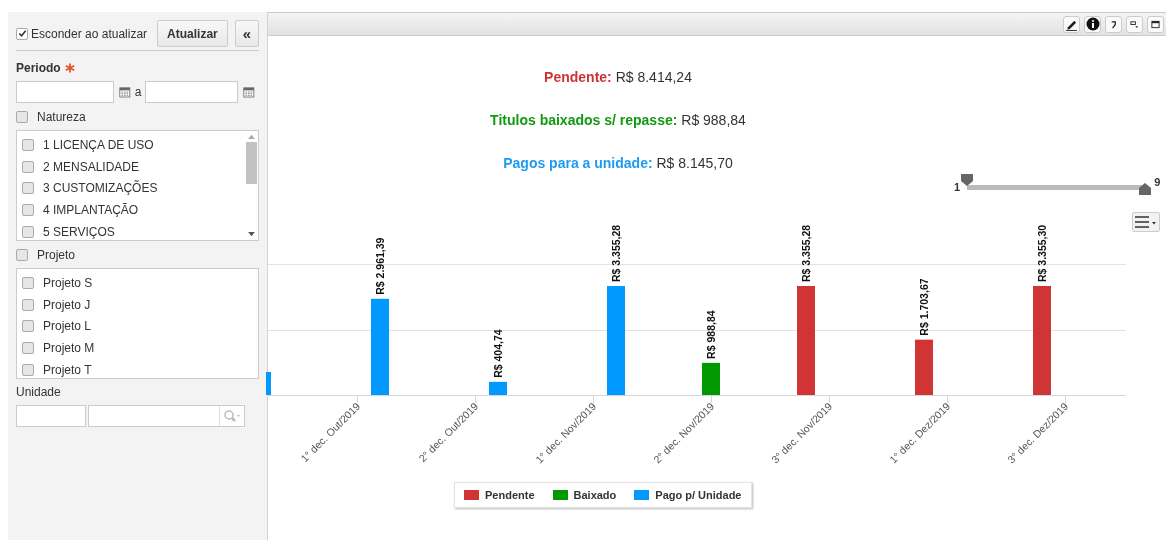 Image resolution: width=1166 pixels, height=540 pixels. I want to click on date-separator: a, so click(138, 92).